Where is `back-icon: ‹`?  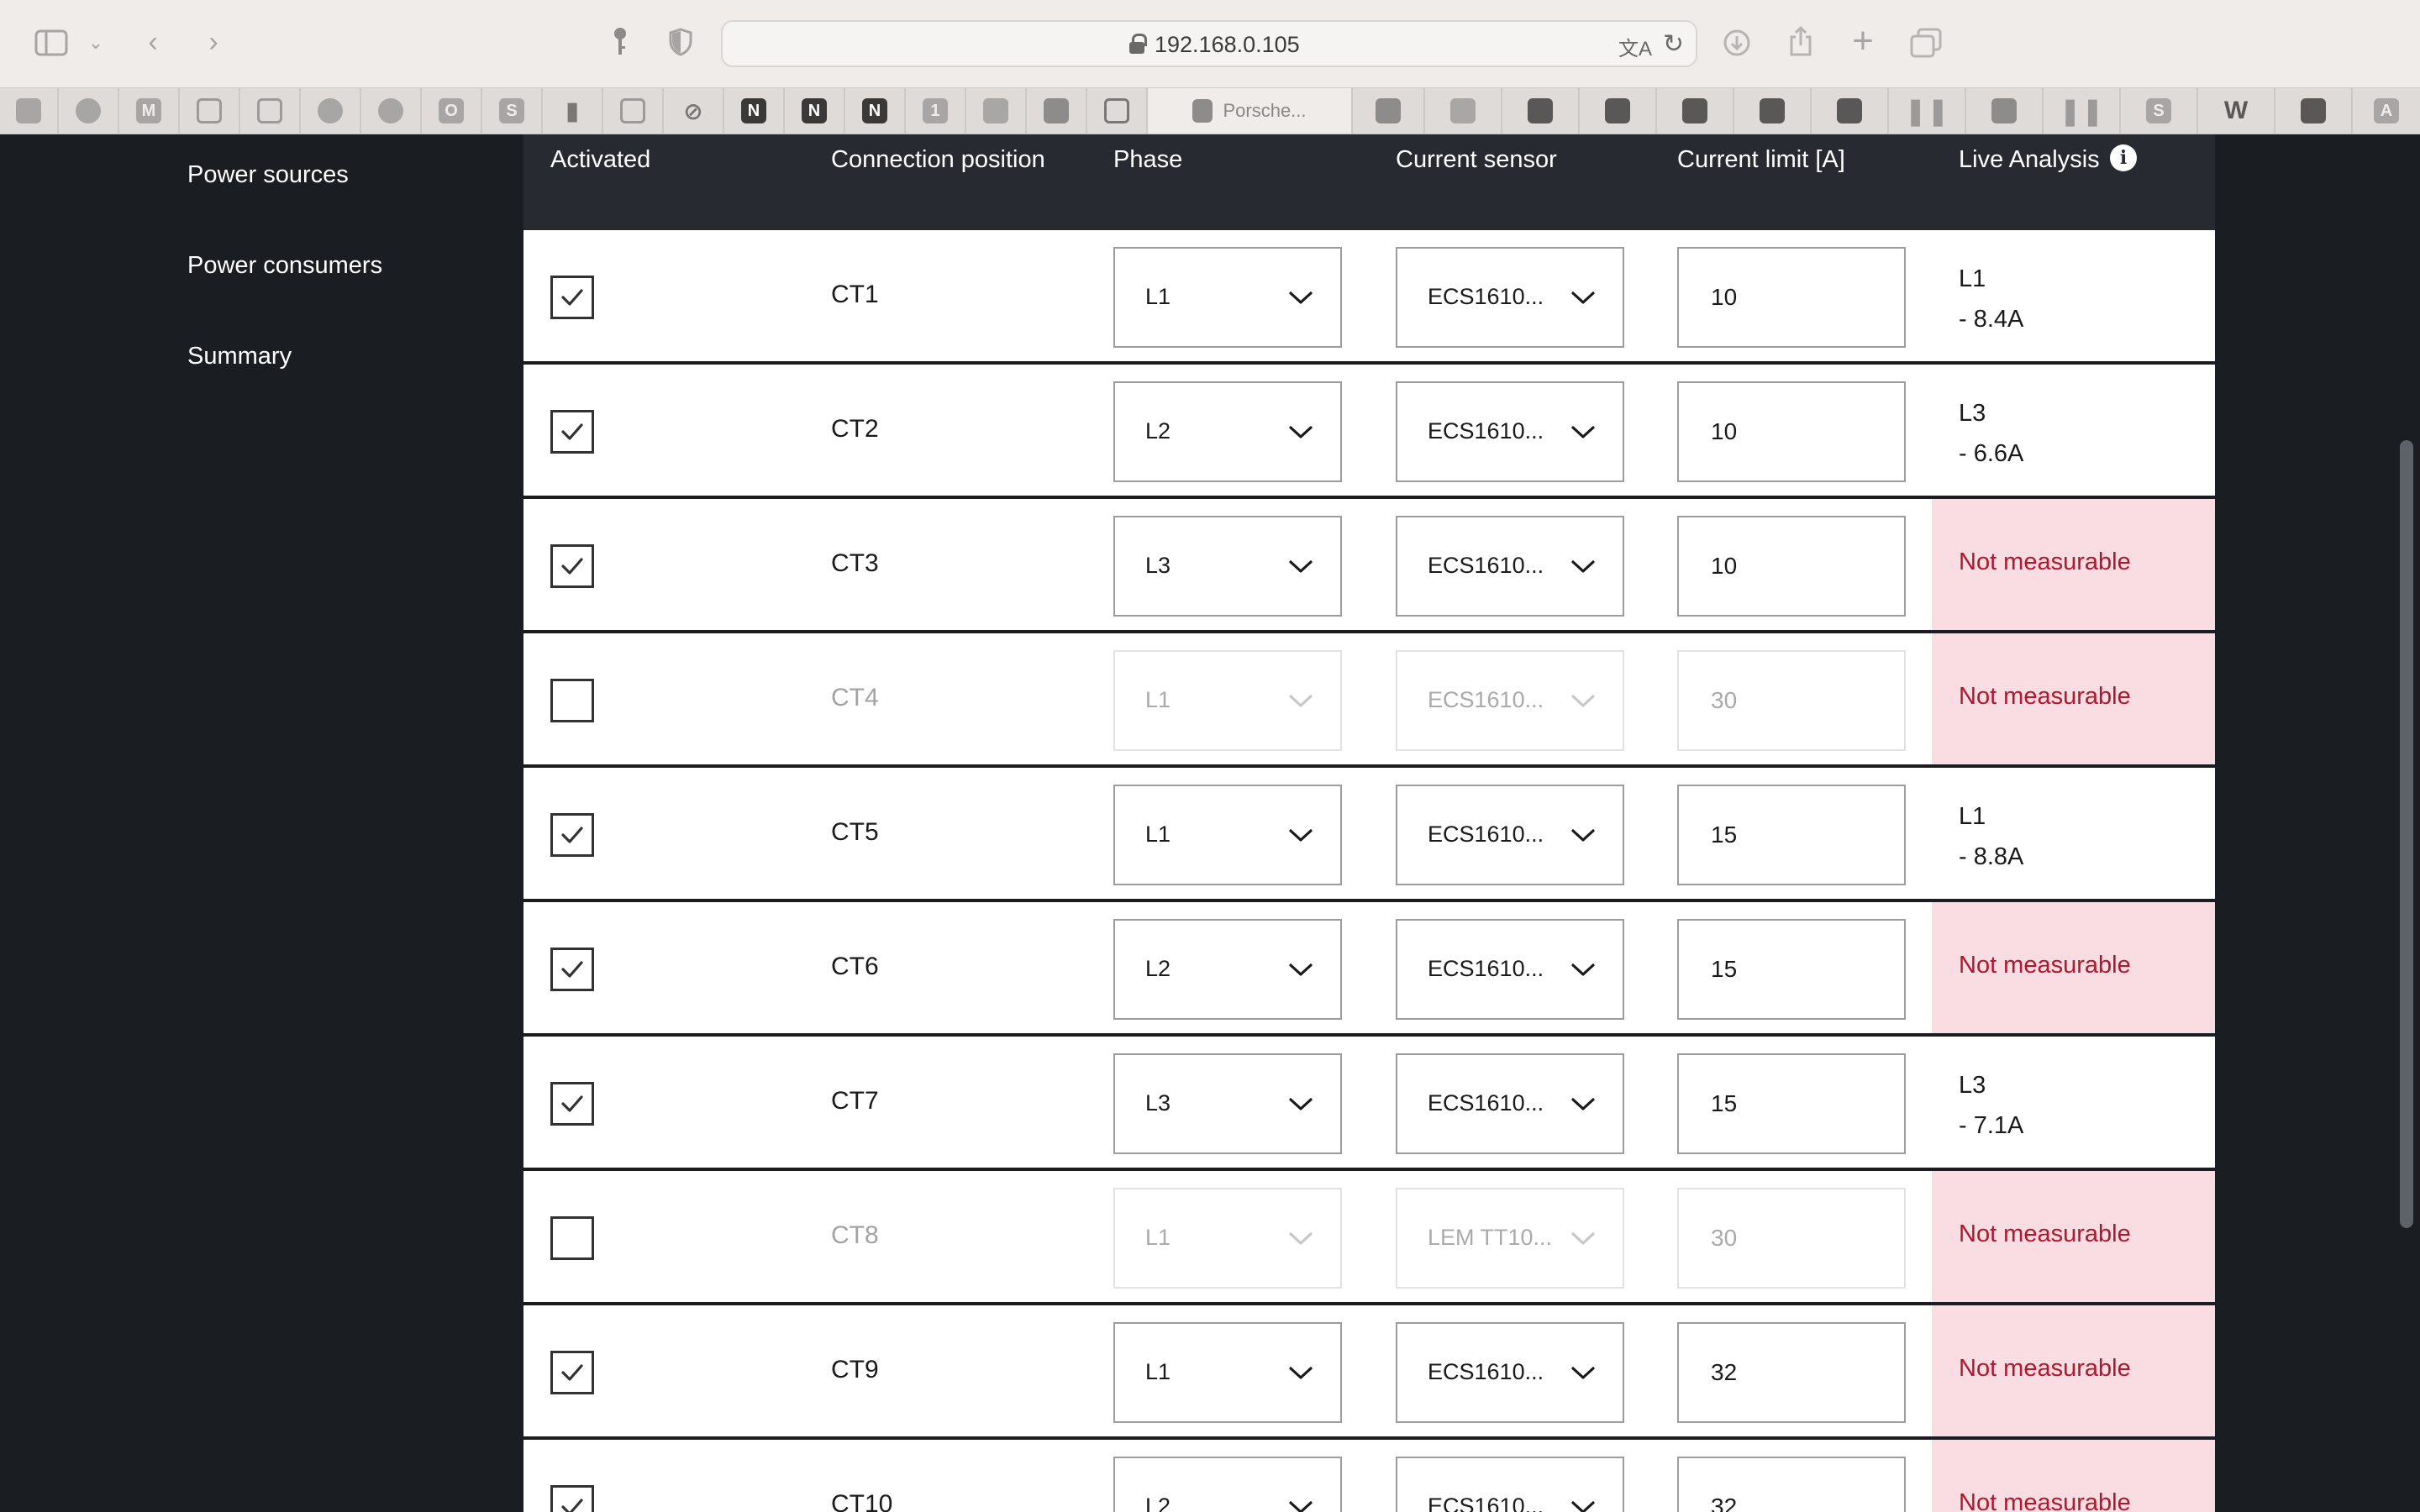 back-icon: ‹ is located at coordinates (153, 42).